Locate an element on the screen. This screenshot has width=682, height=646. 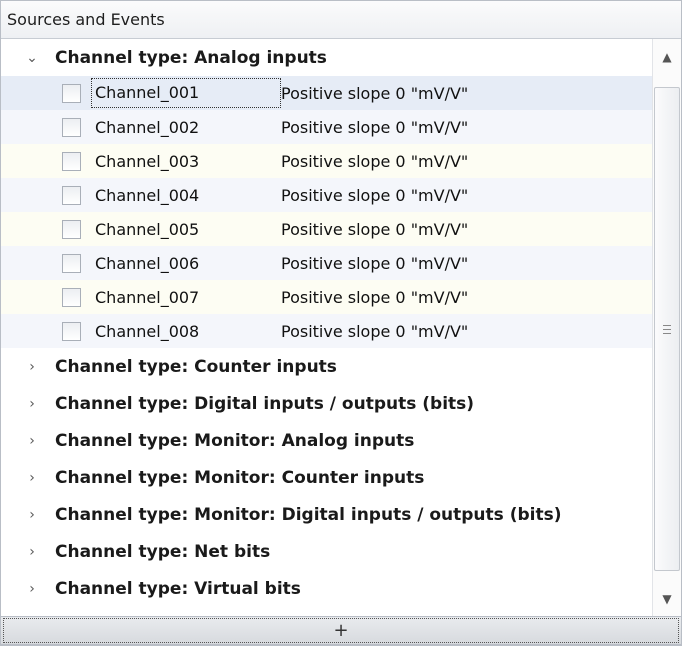
scrollbar-thumb is located at coordinates (667, 329).